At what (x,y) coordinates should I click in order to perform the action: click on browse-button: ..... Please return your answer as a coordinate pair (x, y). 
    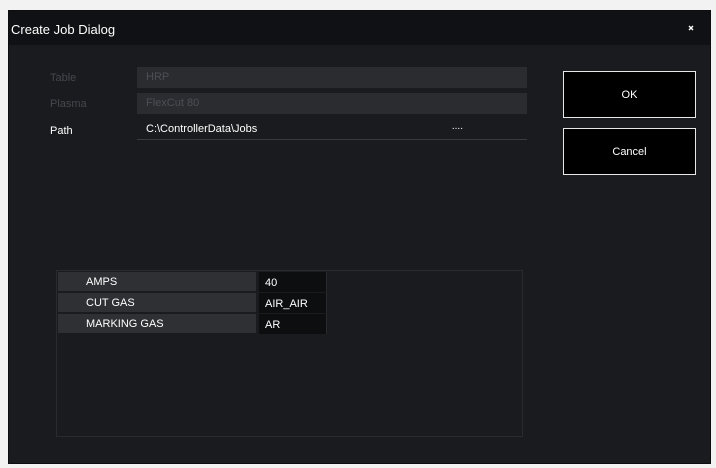
    Looking at the image, I should click on (457, 126).